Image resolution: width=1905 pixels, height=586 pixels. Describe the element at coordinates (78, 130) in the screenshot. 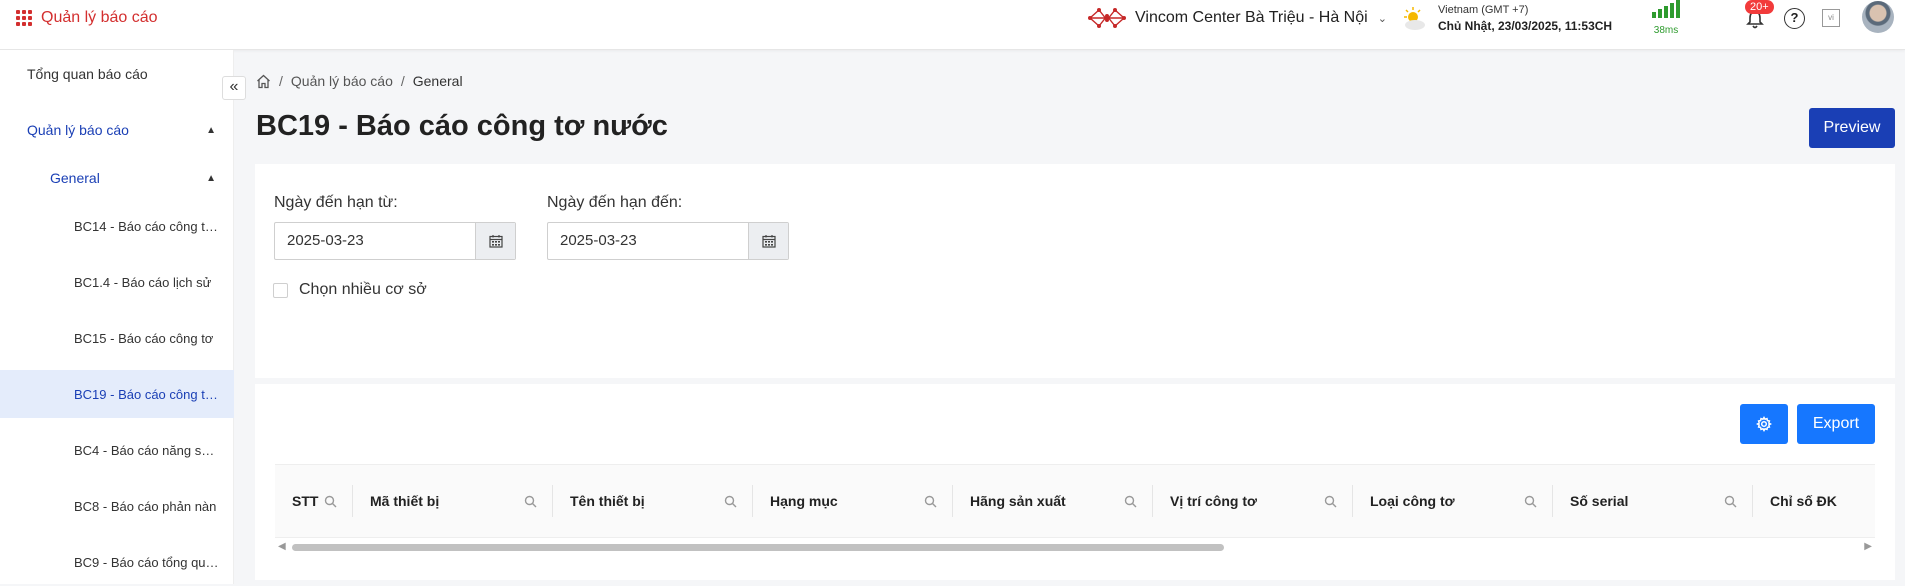

I see `sidebar-item-label: Quản lý báo cáo` at that location.